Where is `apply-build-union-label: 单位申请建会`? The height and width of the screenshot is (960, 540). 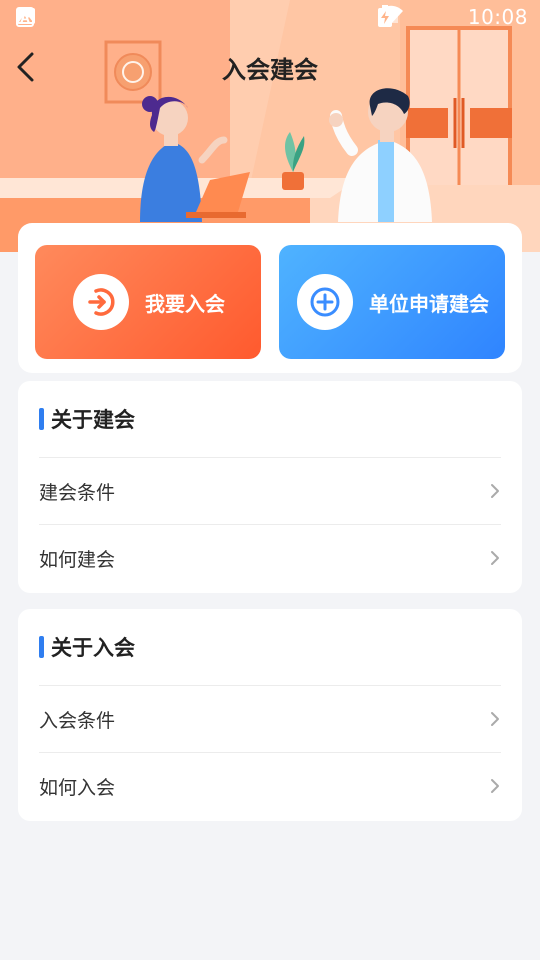
apply-build-union-label: 单位申请建会 is located at coordinates (429, 303).